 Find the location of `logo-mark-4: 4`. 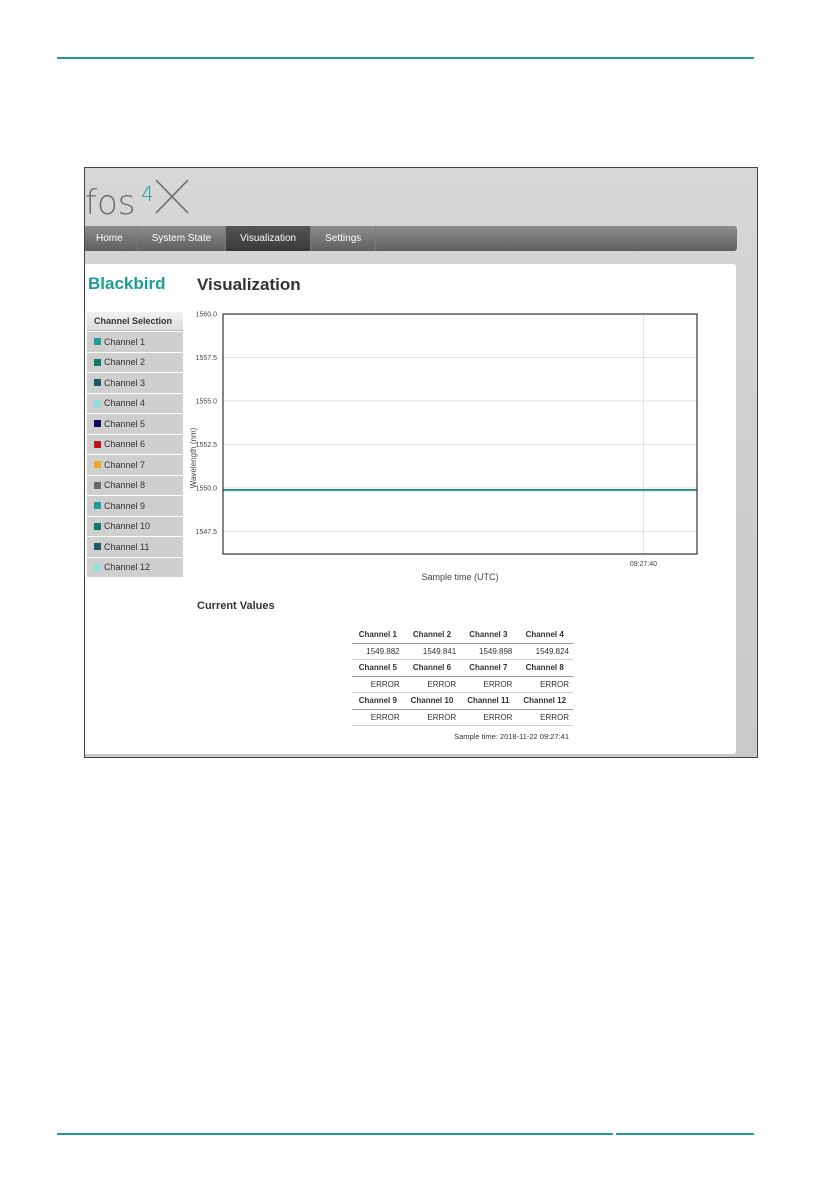

logo-mark-4: 4 is located at coordinates (147, 194).